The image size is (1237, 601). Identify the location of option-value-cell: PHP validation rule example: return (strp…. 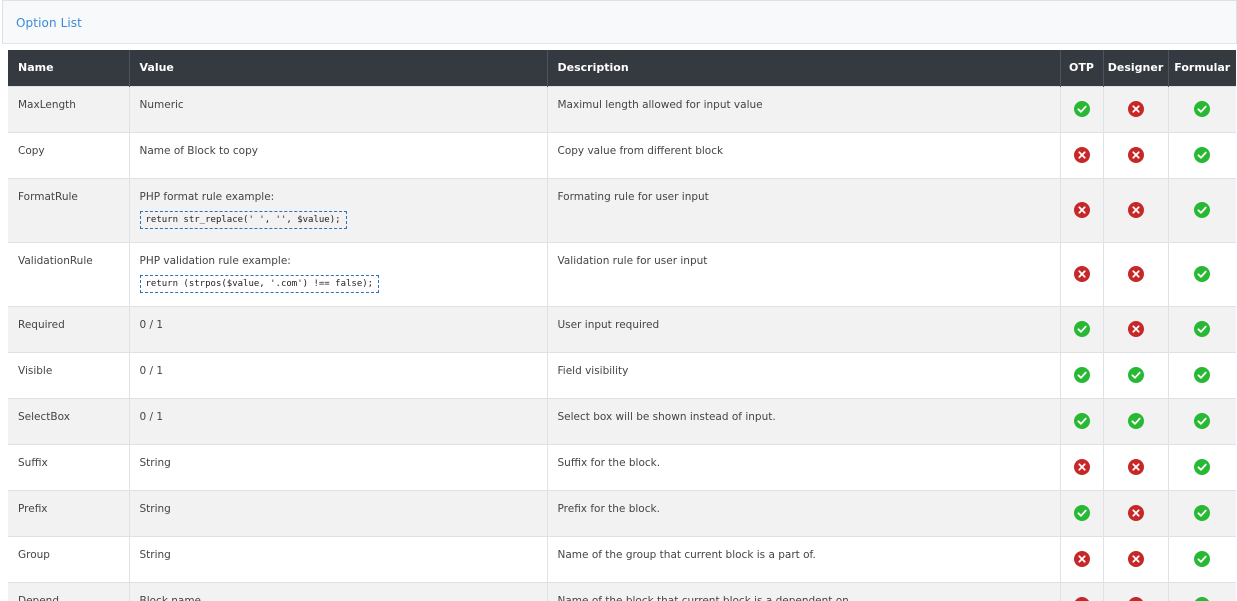
(337, 273).